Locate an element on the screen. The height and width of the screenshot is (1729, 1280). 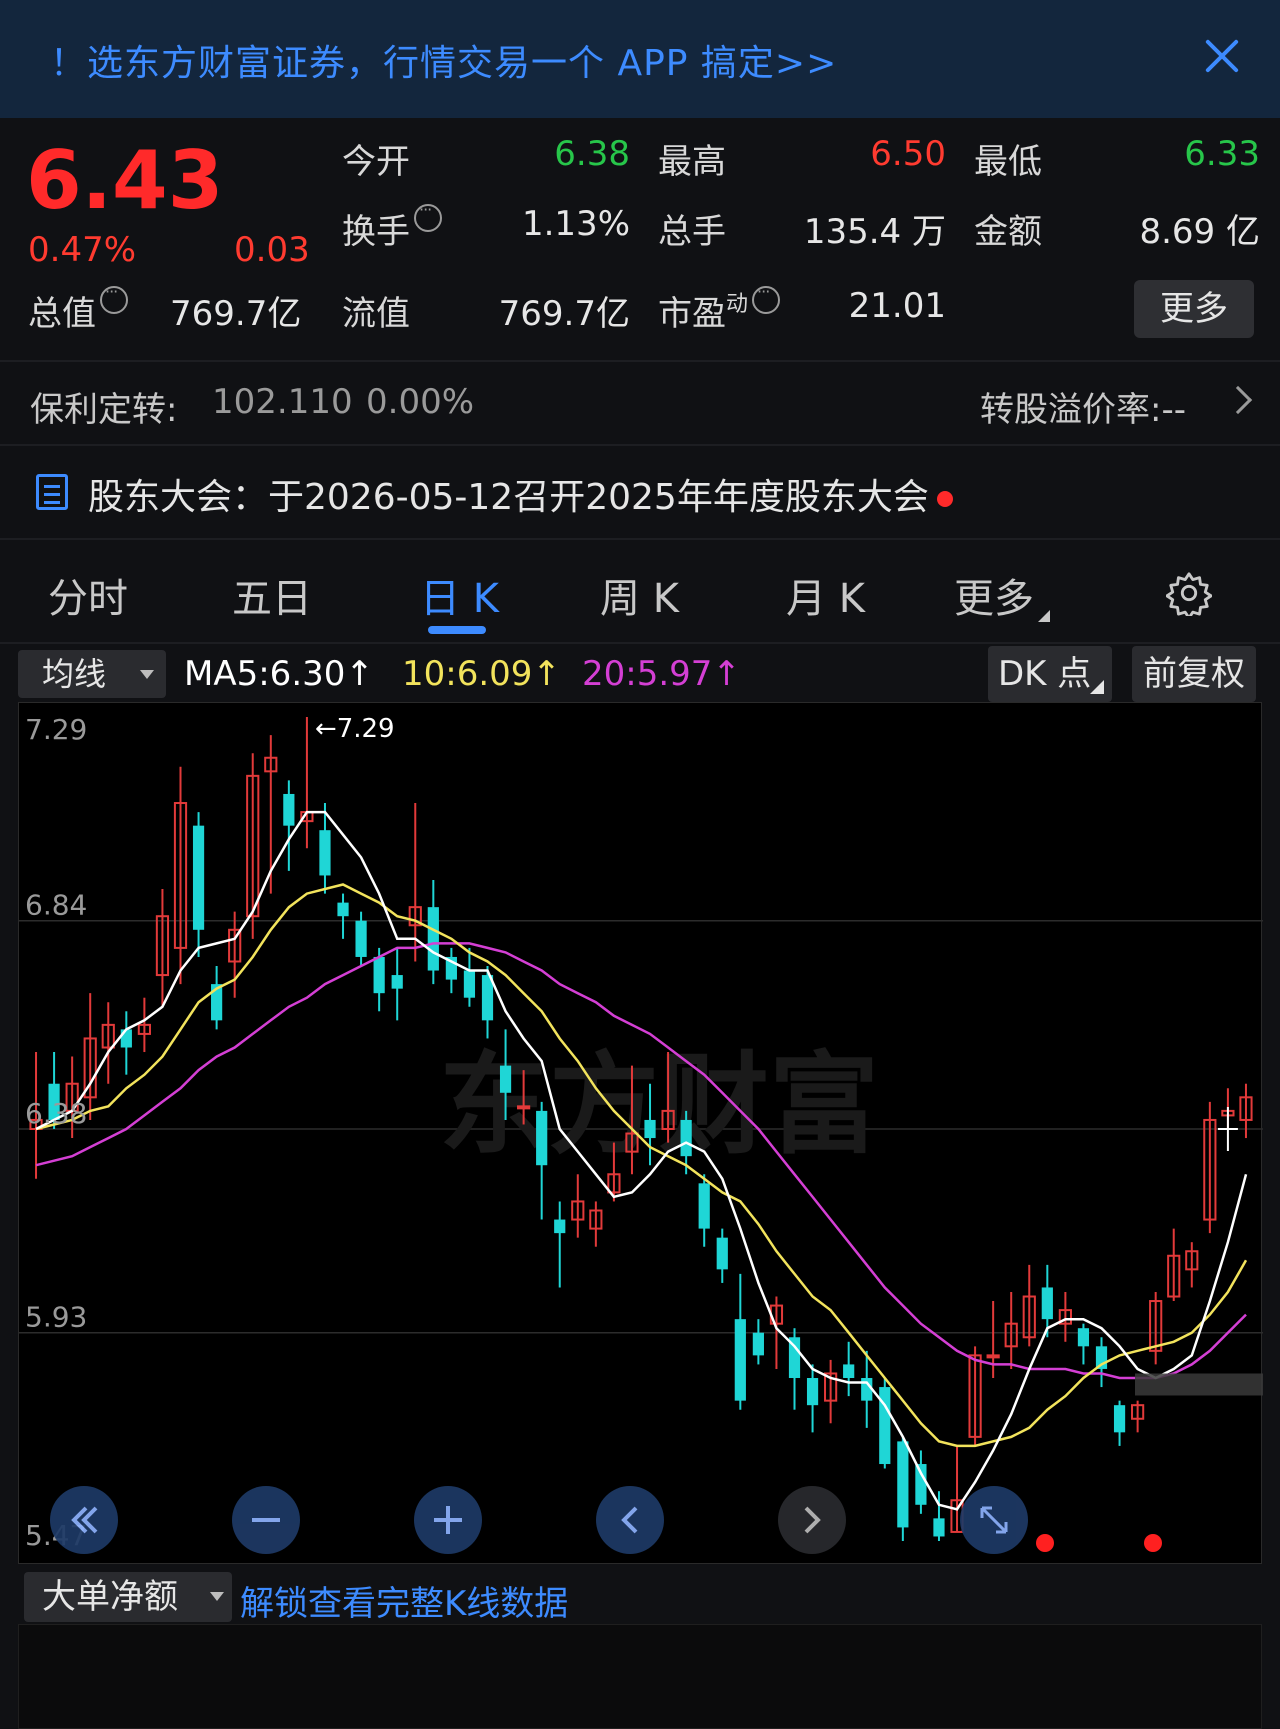
turnover-label: 换手 is located at coordinates (392, 226).